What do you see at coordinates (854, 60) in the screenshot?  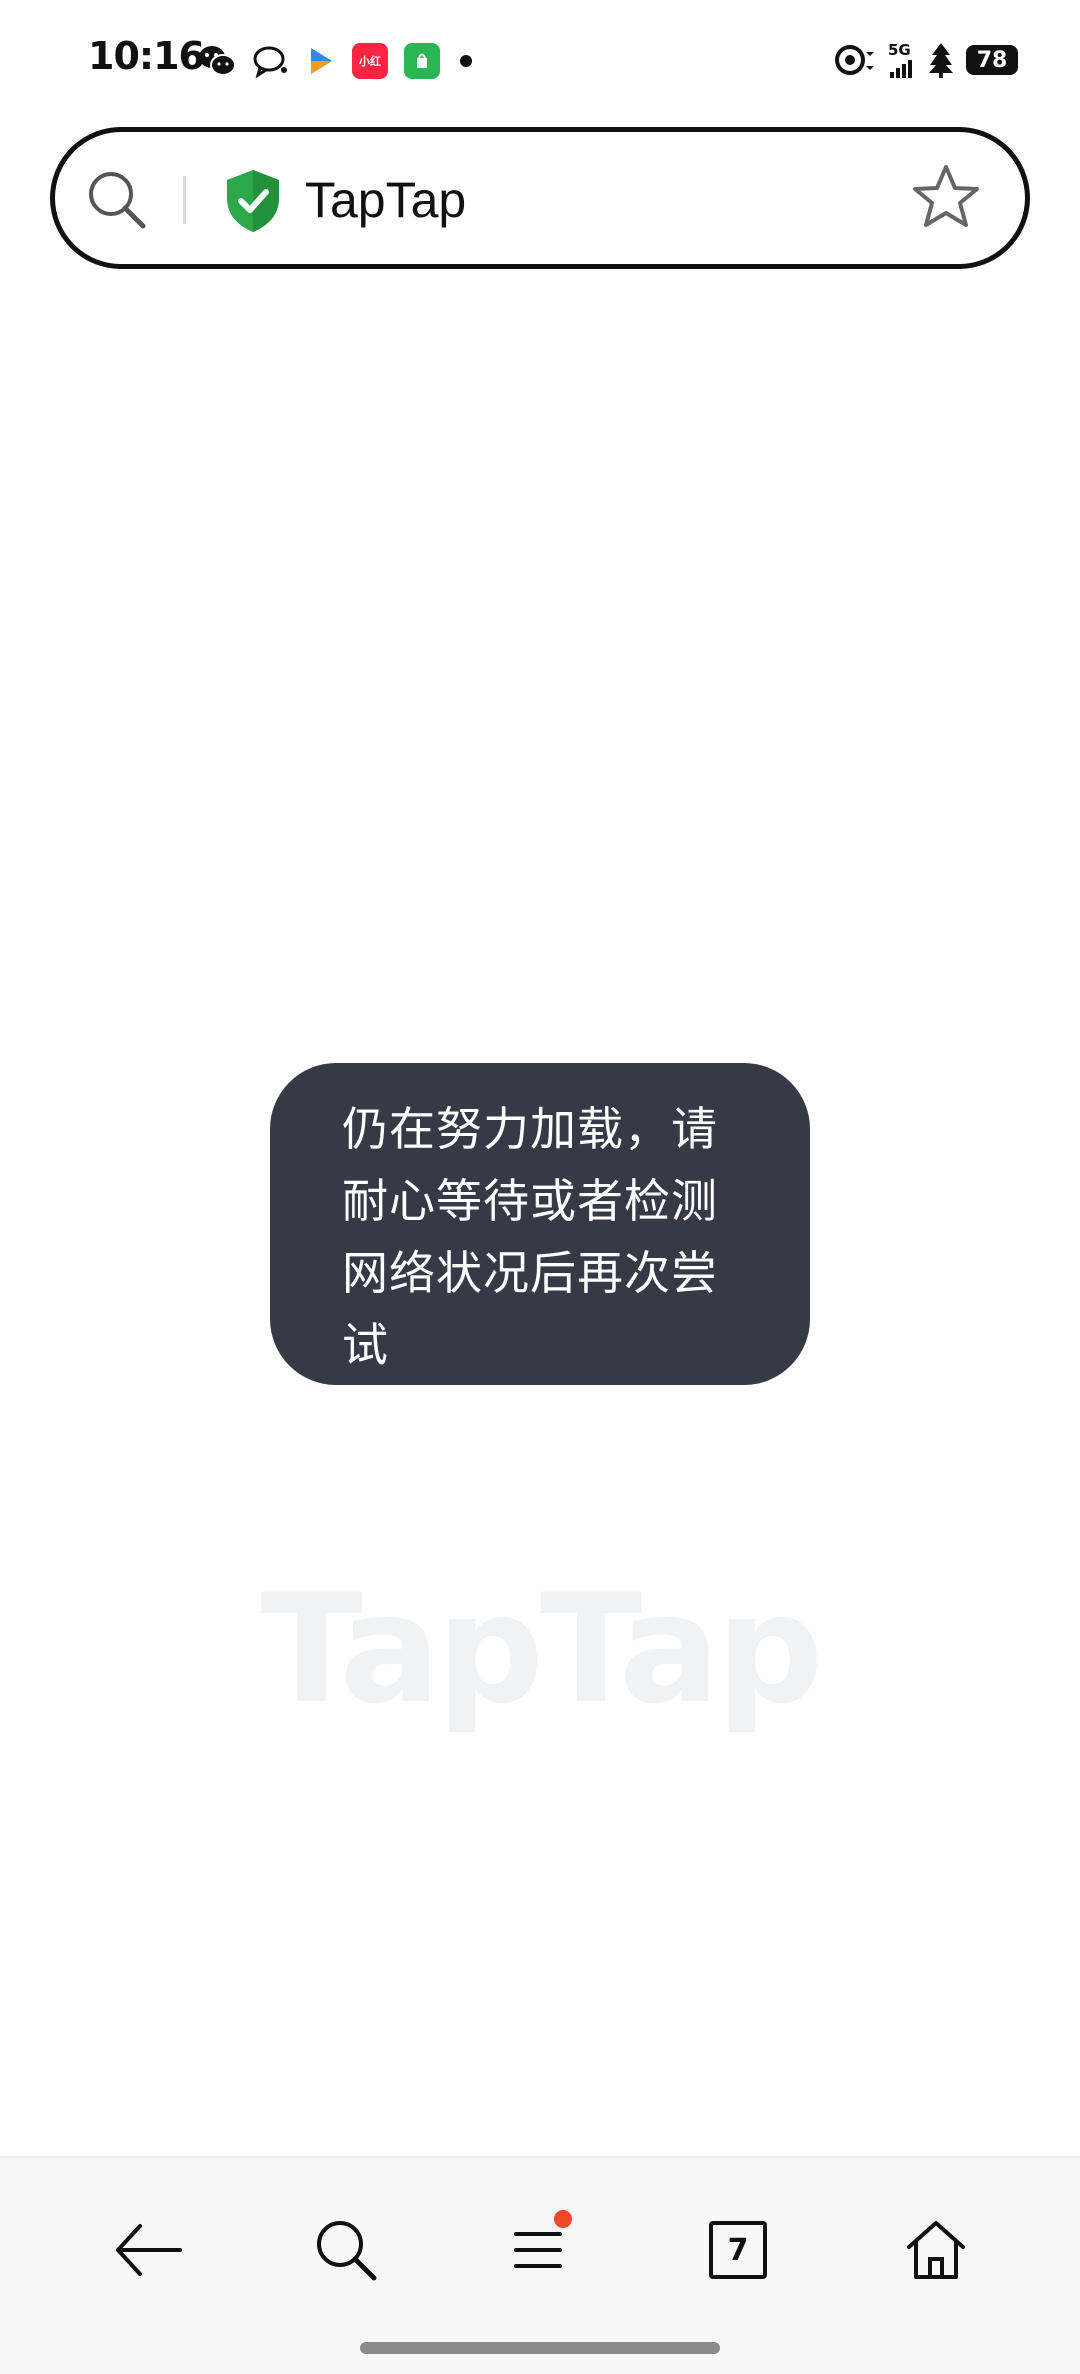 I see `target-icon` at bounding box center [854, 60].